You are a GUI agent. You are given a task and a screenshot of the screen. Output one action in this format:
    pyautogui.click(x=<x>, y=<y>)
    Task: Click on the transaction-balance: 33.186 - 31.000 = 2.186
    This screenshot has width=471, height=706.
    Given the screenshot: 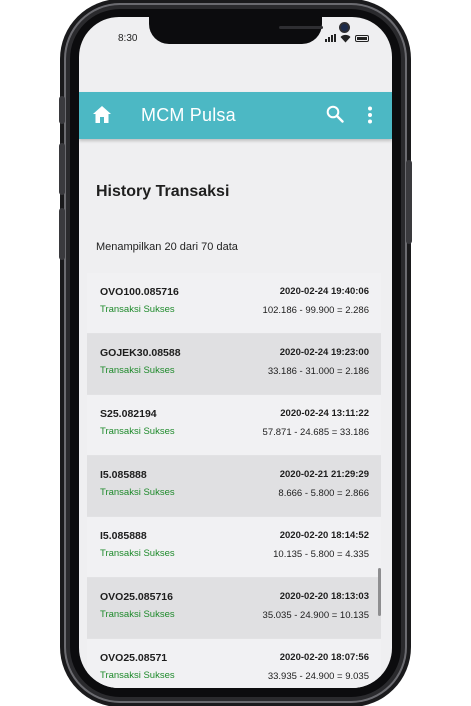 What is the action you would take?
    pyautogui.click(x=318, y=371)
    